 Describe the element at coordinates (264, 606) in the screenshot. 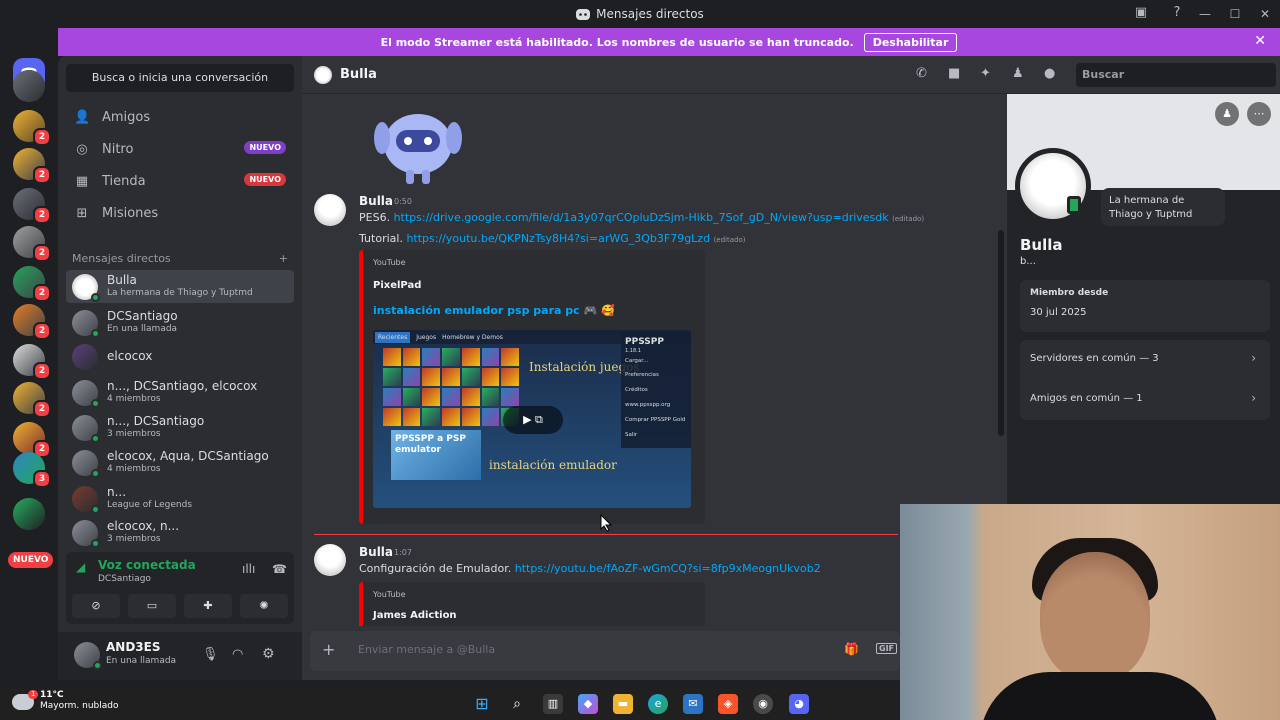

I see `soundboard-button: ✺` at that location.